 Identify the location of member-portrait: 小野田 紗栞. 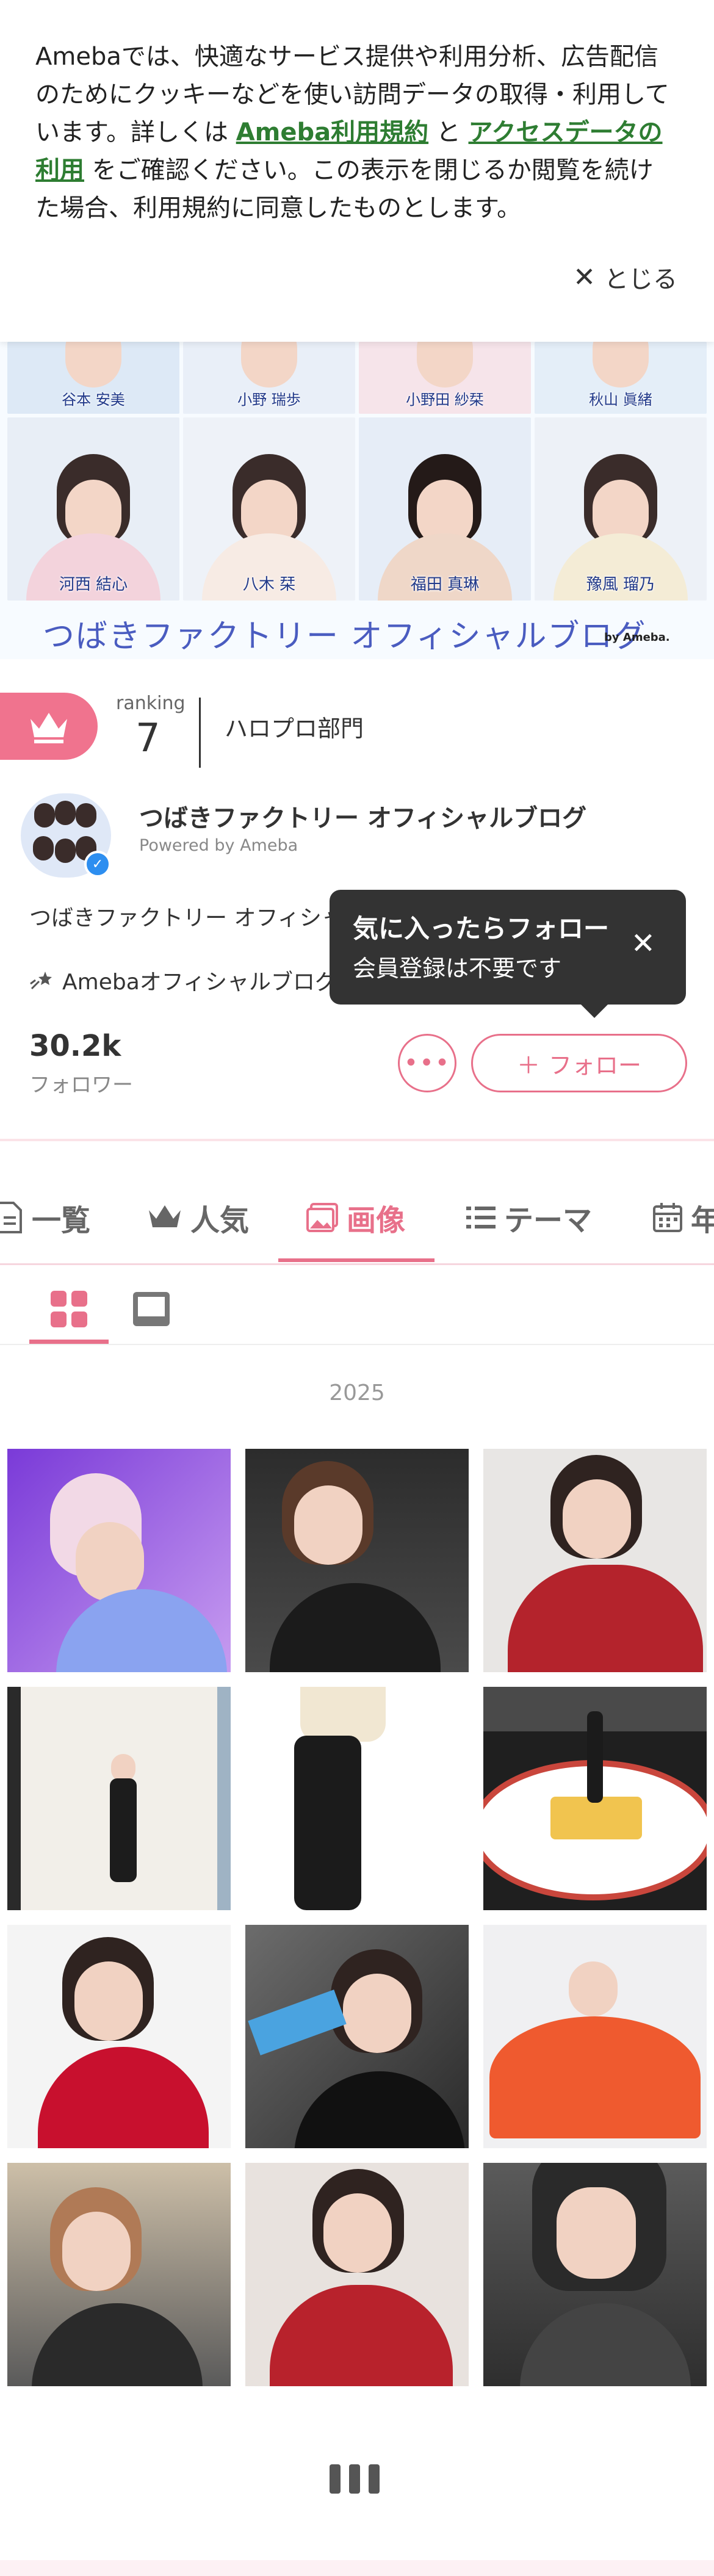
(445, 378).